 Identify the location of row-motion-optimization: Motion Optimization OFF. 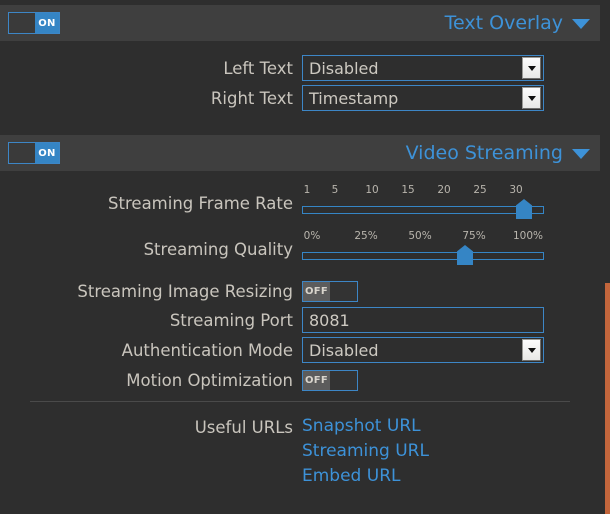
(305, 380).